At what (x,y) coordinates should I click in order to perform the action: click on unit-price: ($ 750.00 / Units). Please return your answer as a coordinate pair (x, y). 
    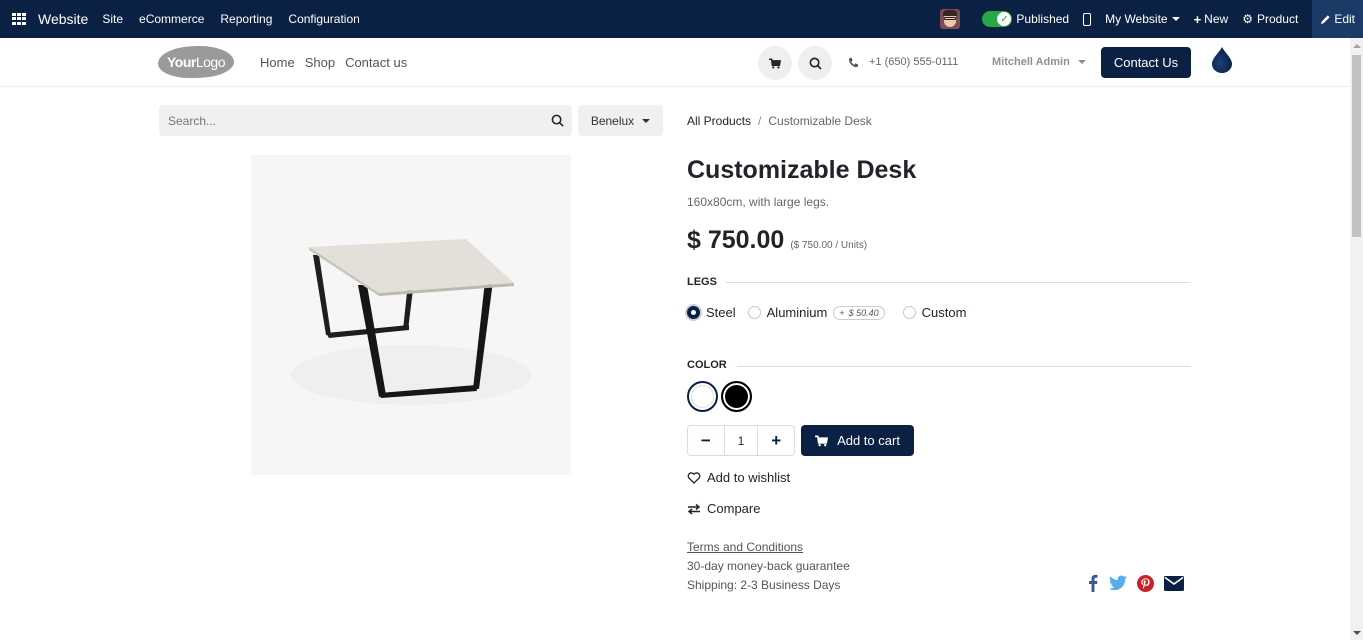
    Looking at the image, I should click on (829, 245).